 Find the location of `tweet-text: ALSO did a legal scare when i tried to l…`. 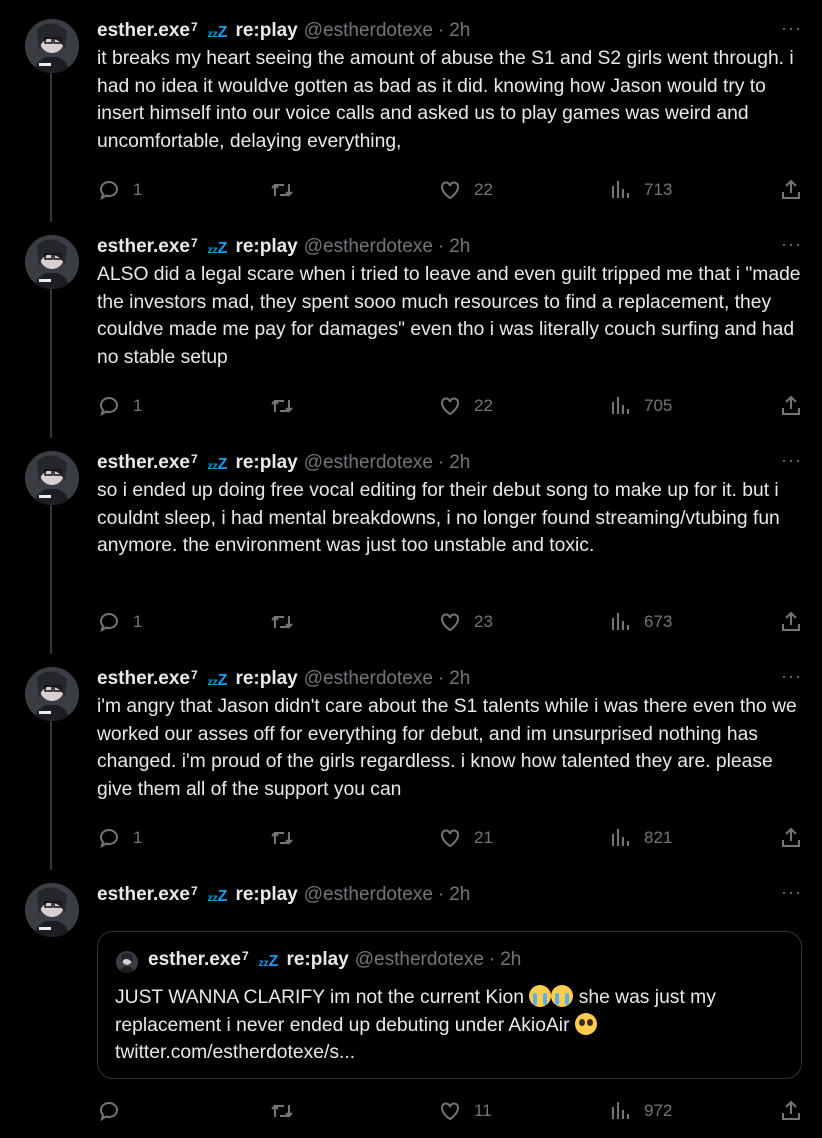

tweet-text: ALSO did a legal scare when i tried to l… is located at coordinates (449, 316).